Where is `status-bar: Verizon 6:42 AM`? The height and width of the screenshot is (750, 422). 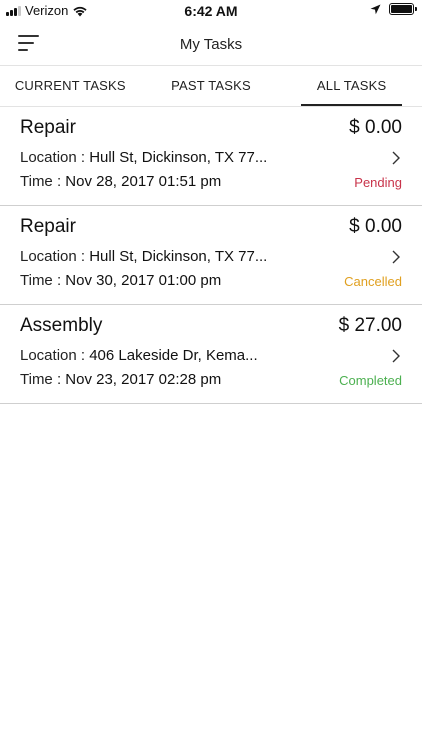
status-bar: Verizon 6:42 AM is located at coordinates (211, 11).